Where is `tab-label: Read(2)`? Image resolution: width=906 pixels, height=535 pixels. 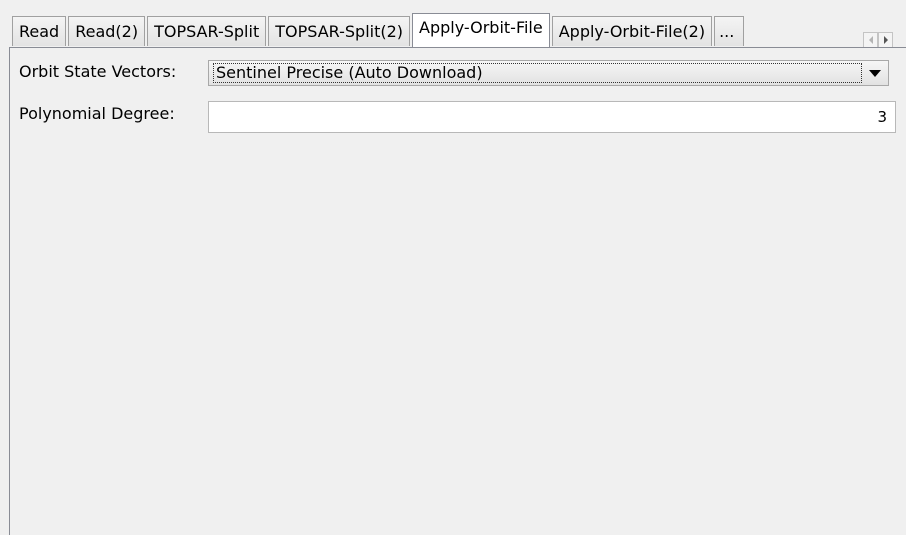 tab-label: Read(2) is located at coordinates (107, 31).